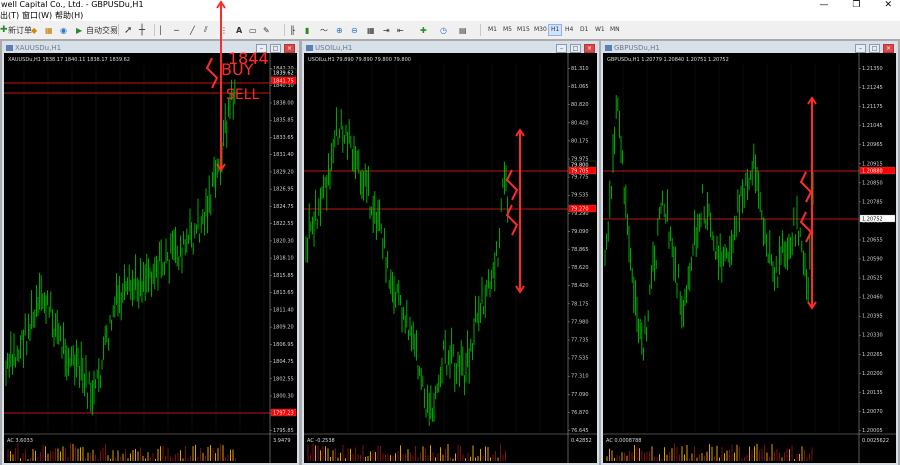  Describe the element at coordinates (239, 30) in the screenshot. I see `text-icon: A` at that location.